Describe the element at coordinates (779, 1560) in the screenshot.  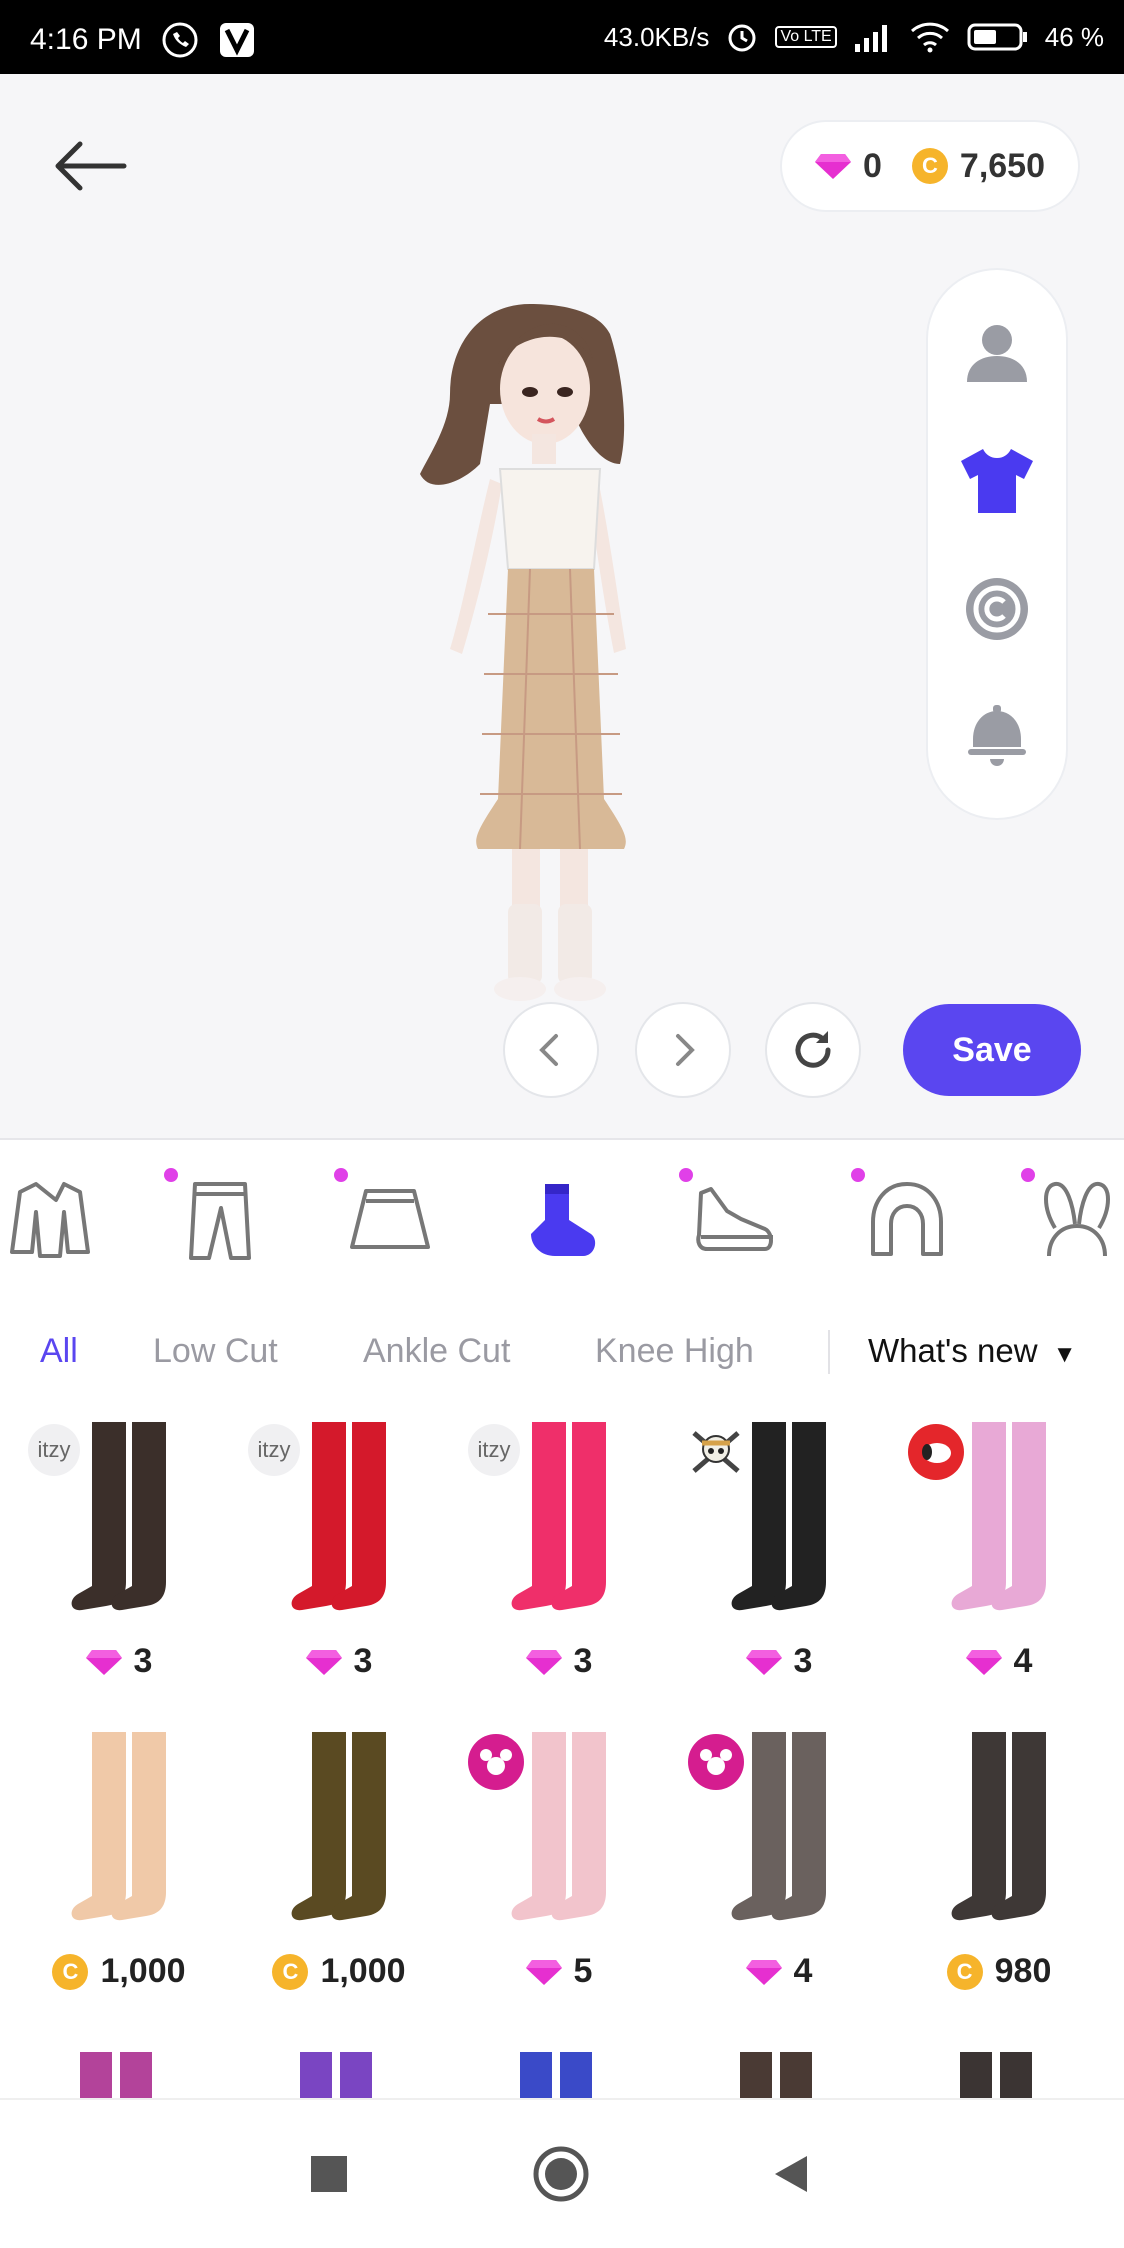
I see `item-card: 3` at that location.